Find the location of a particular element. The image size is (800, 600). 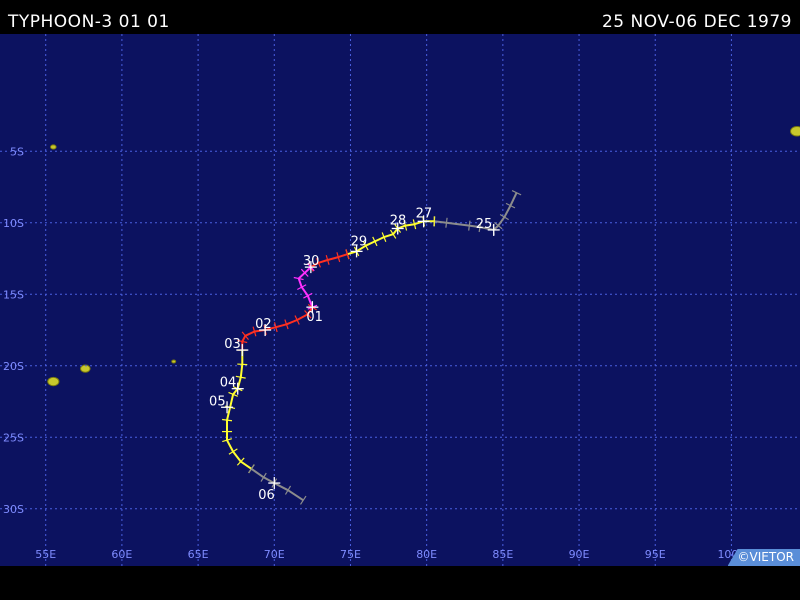

island-rodrigues is located at coordinates (174, 361).